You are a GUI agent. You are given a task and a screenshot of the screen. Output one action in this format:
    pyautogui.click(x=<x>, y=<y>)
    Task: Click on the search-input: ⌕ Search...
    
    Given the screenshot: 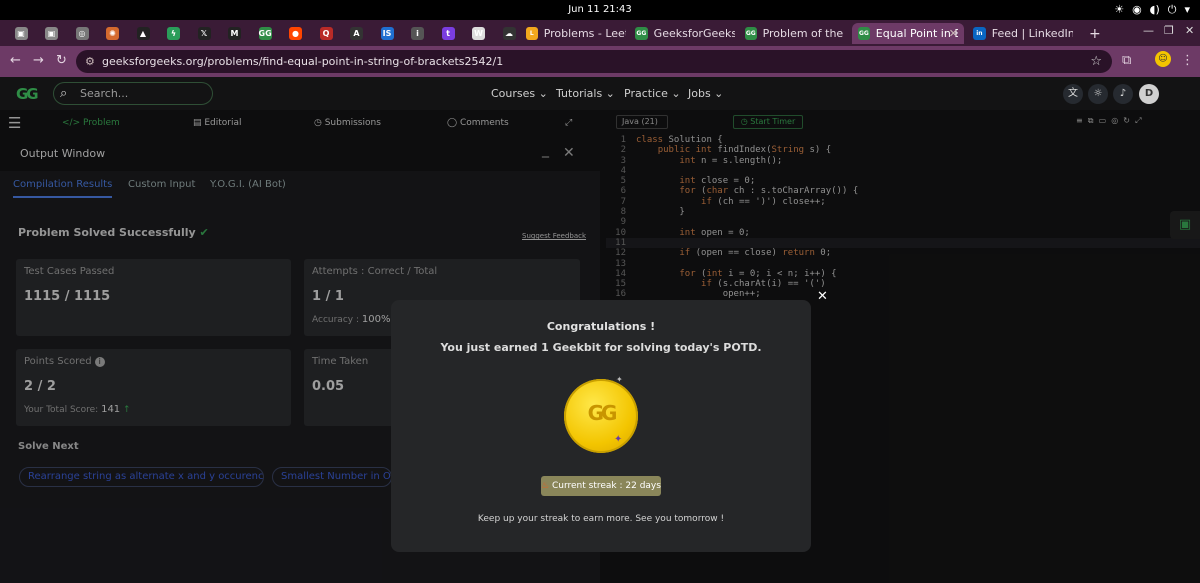 What is the action you would take?
    pyautogui.click(x=133, y=93)
    